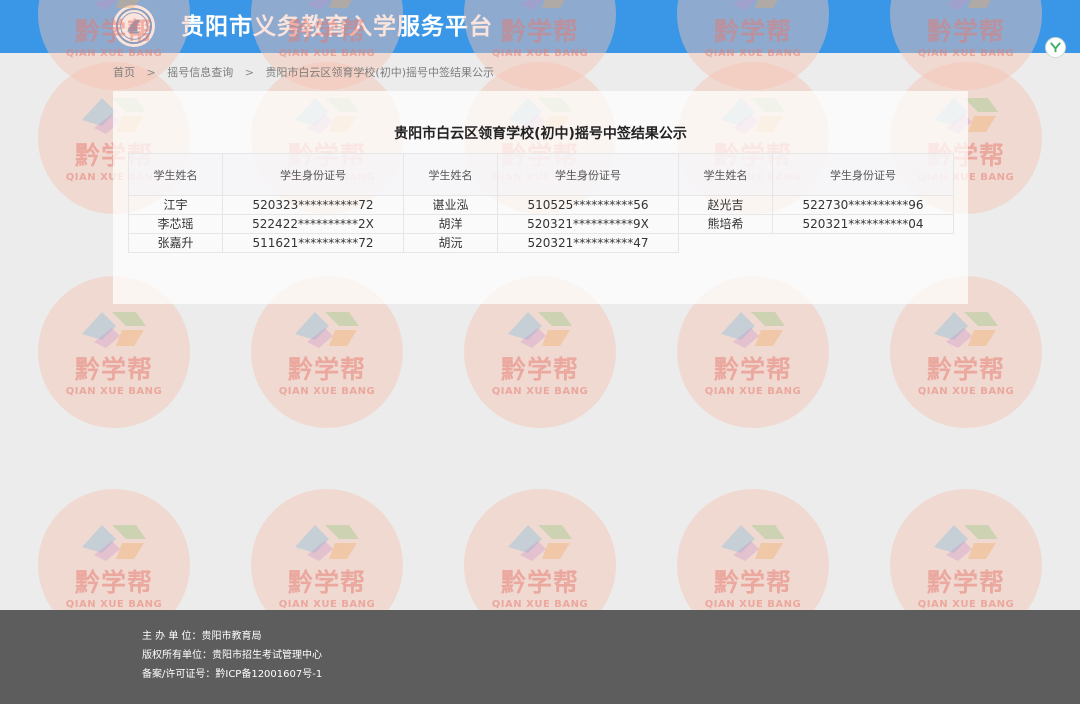 The height and width of the screenshot is (704, 1080). I want to click on student-id-cell: 510525**********56, so click(588, 205).